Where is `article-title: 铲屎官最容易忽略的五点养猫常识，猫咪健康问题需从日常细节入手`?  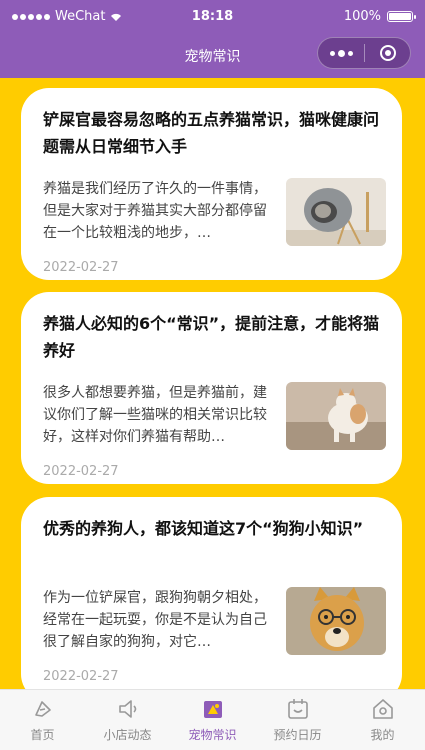
article-title: 铲屎官最容易忽略的五点养猫常识，猫咪健康问题需从日常细节入手 is located at coordinates (211, 133).